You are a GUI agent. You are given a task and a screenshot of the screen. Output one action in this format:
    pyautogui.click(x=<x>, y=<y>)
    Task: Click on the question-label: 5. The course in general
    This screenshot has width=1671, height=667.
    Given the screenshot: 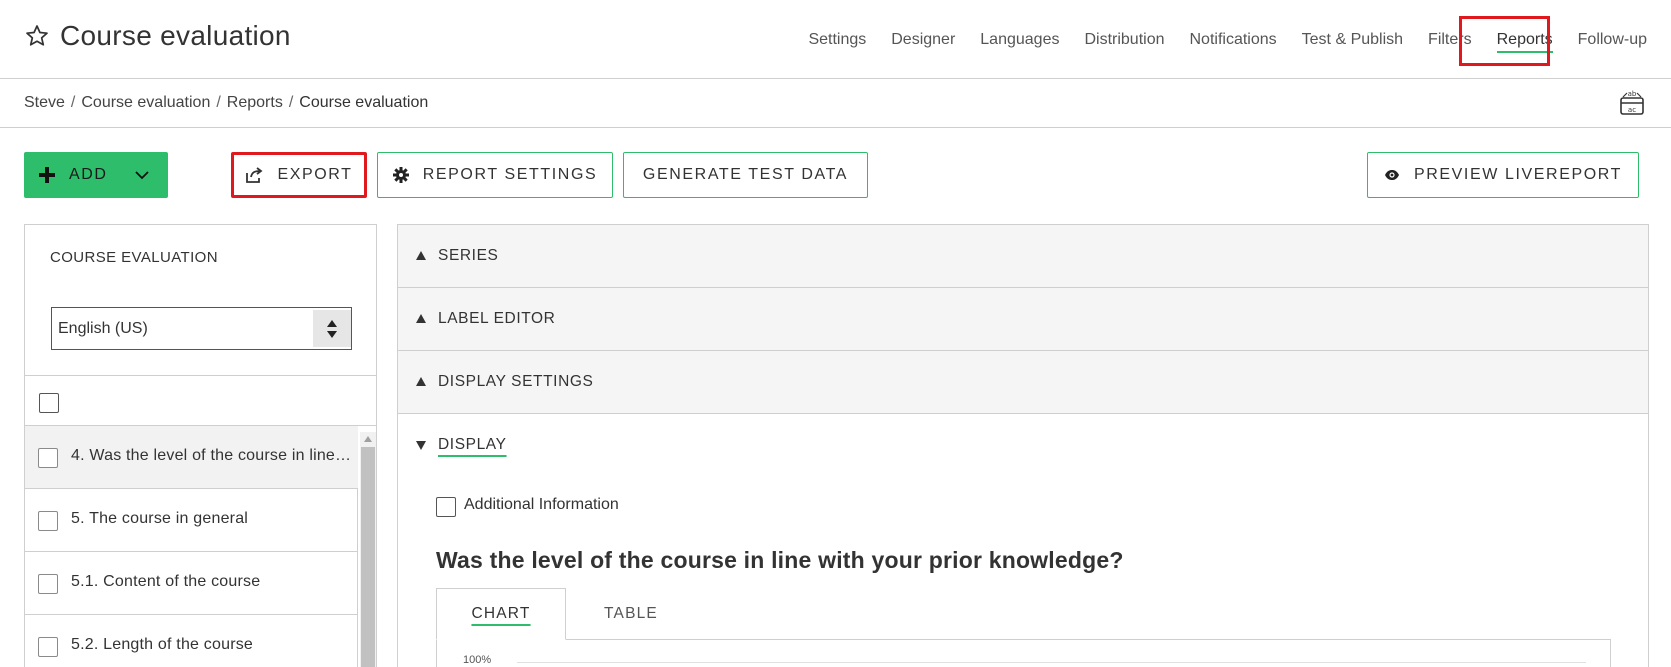 What is the action you would take?
    pyautogui.click(x=160, y=518)
    